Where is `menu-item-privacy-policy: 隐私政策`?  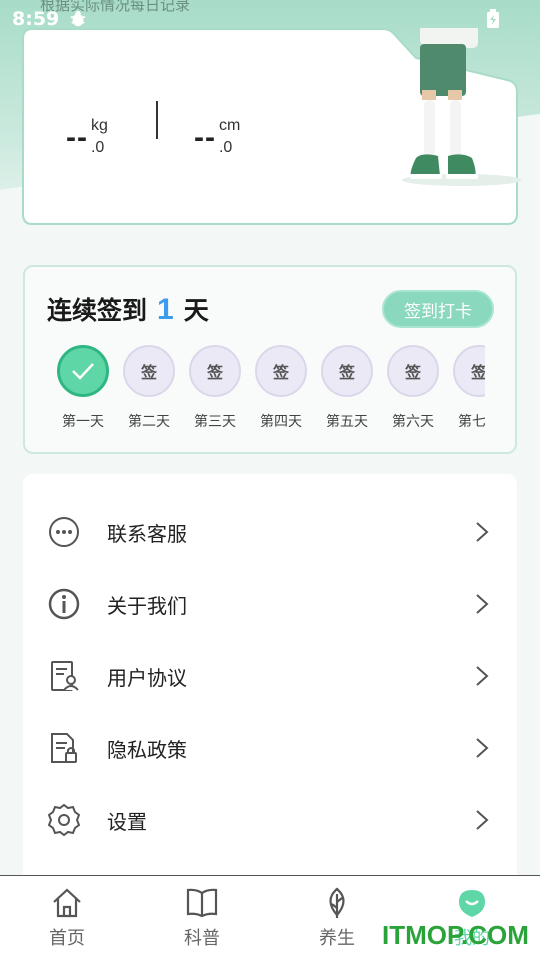 menu-item-privacy-policy: 隐私政策 is located at coordinates (270, 748).